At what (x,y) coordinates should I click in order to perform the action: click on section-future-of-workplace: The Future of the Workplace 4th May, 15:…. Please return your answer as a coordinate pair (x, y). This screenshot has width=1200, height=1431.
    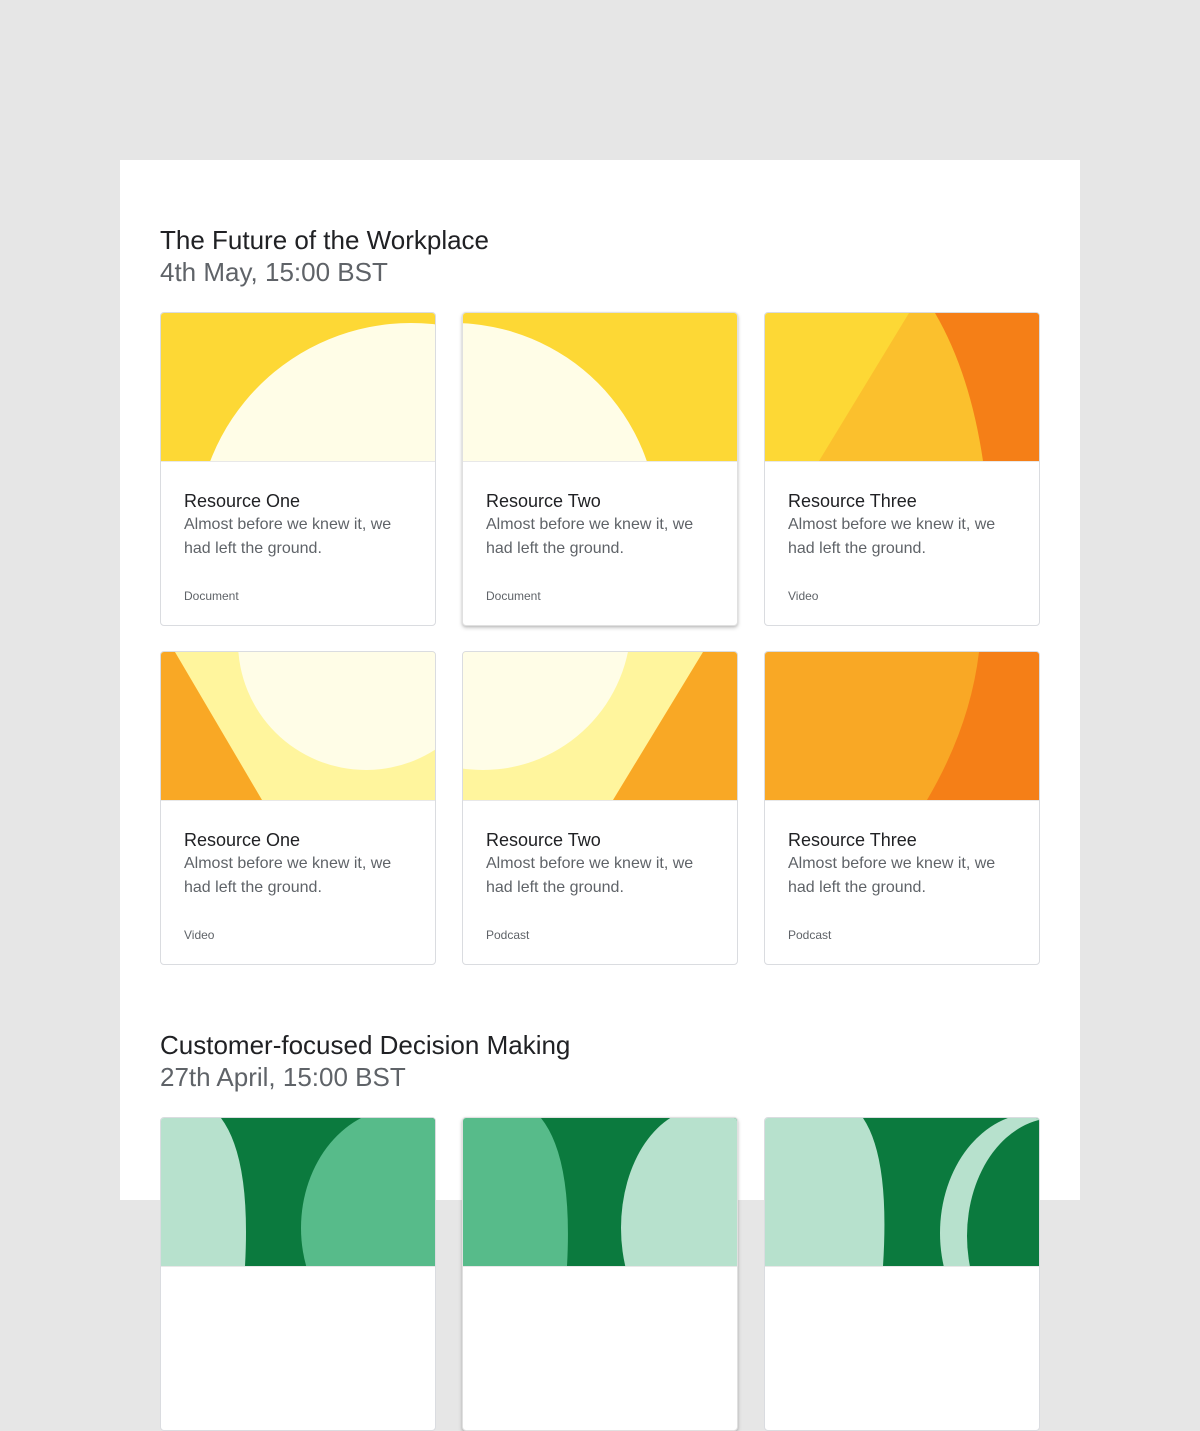
    Looking at the image, I should click on (600, 256).